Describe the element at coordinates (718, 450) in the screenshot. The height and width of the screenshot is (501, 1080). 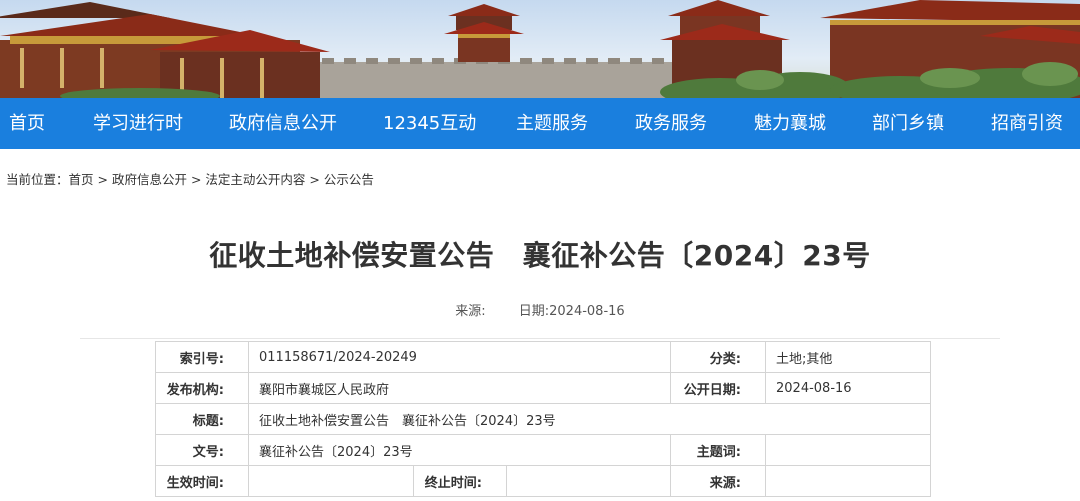
I see `subject-label: 主题词:` at that location.